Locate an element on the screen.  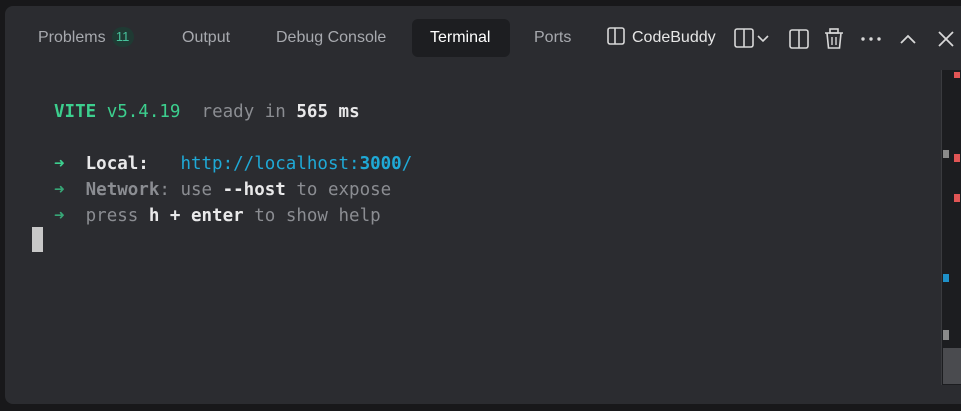
vite-ready-line: VITE v5.4.19 ready in 565 ms is located at coordinates (207, 112).